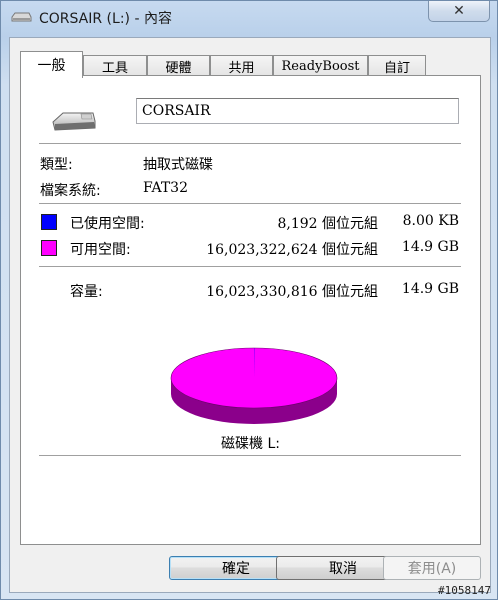 The height and width of the screenshot is (600, 498). I want to click on free-space-size: 14.9 GB, so click(430, 247).